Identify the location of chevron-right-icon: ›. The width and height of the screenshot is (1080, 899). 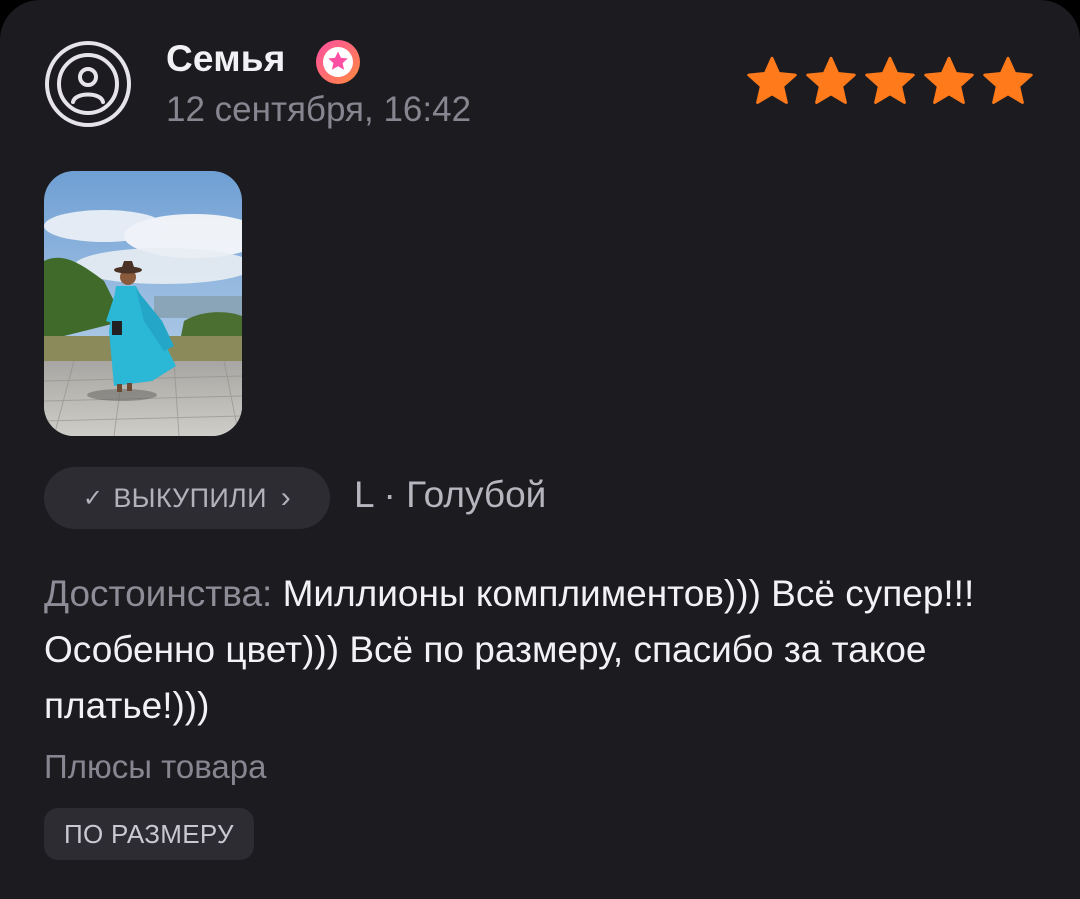
(286, 497).